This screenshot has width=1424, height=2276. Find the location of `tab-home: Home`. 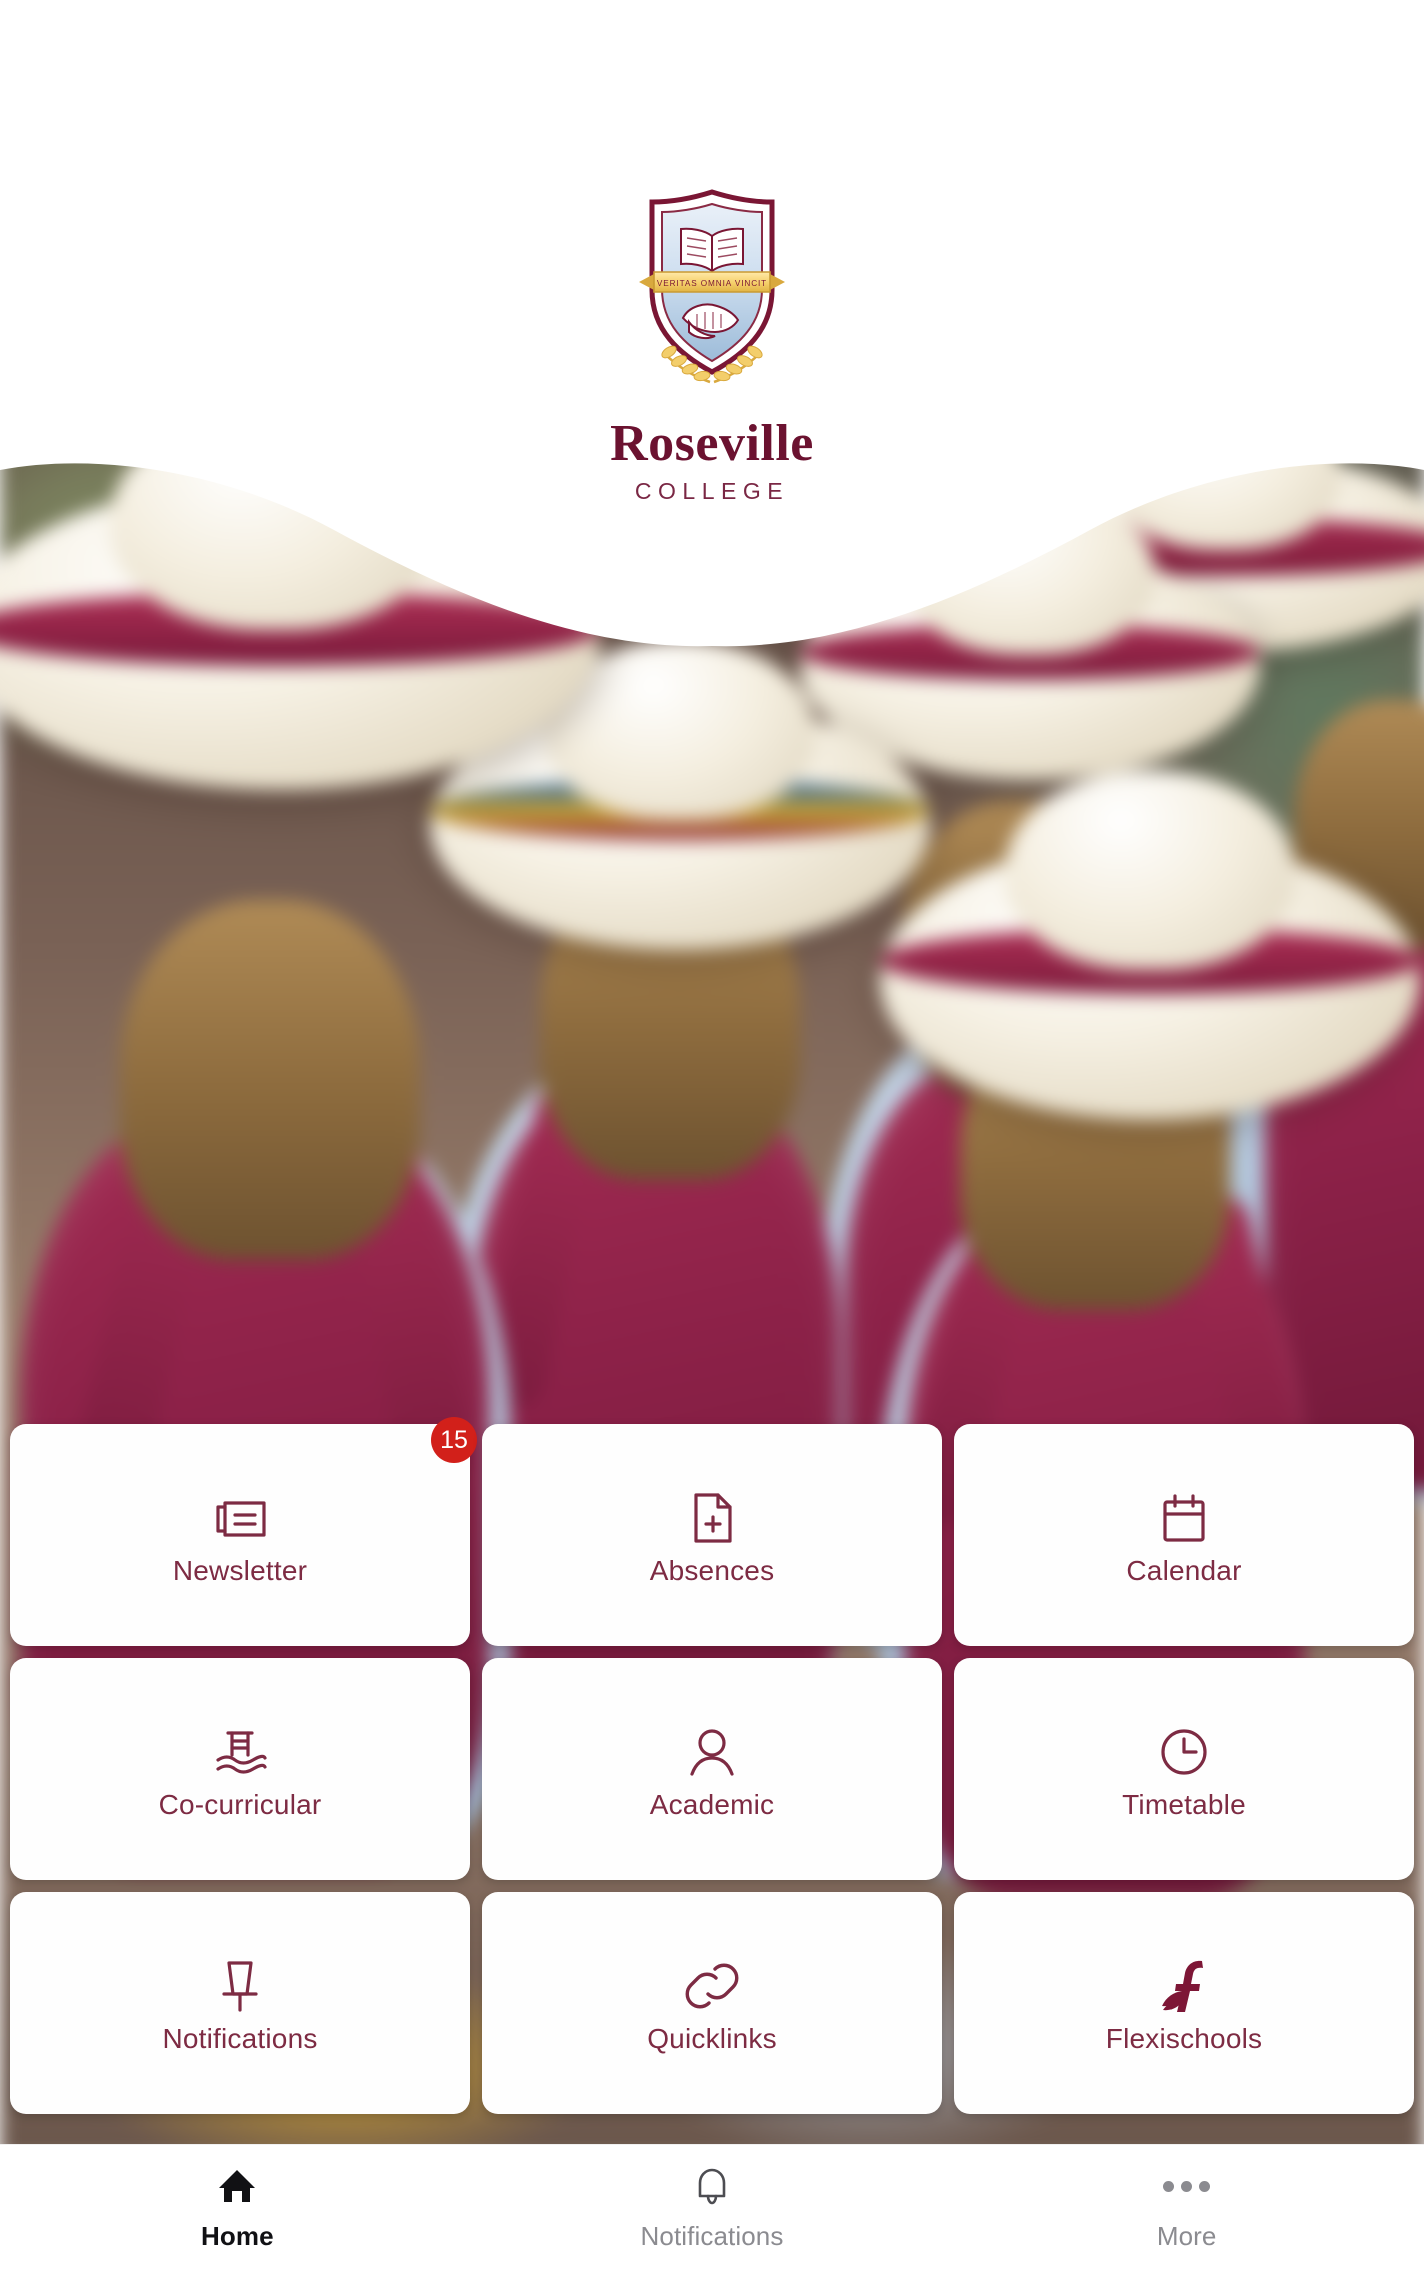

tab-home: Home is located at coordinates (237, 2210).